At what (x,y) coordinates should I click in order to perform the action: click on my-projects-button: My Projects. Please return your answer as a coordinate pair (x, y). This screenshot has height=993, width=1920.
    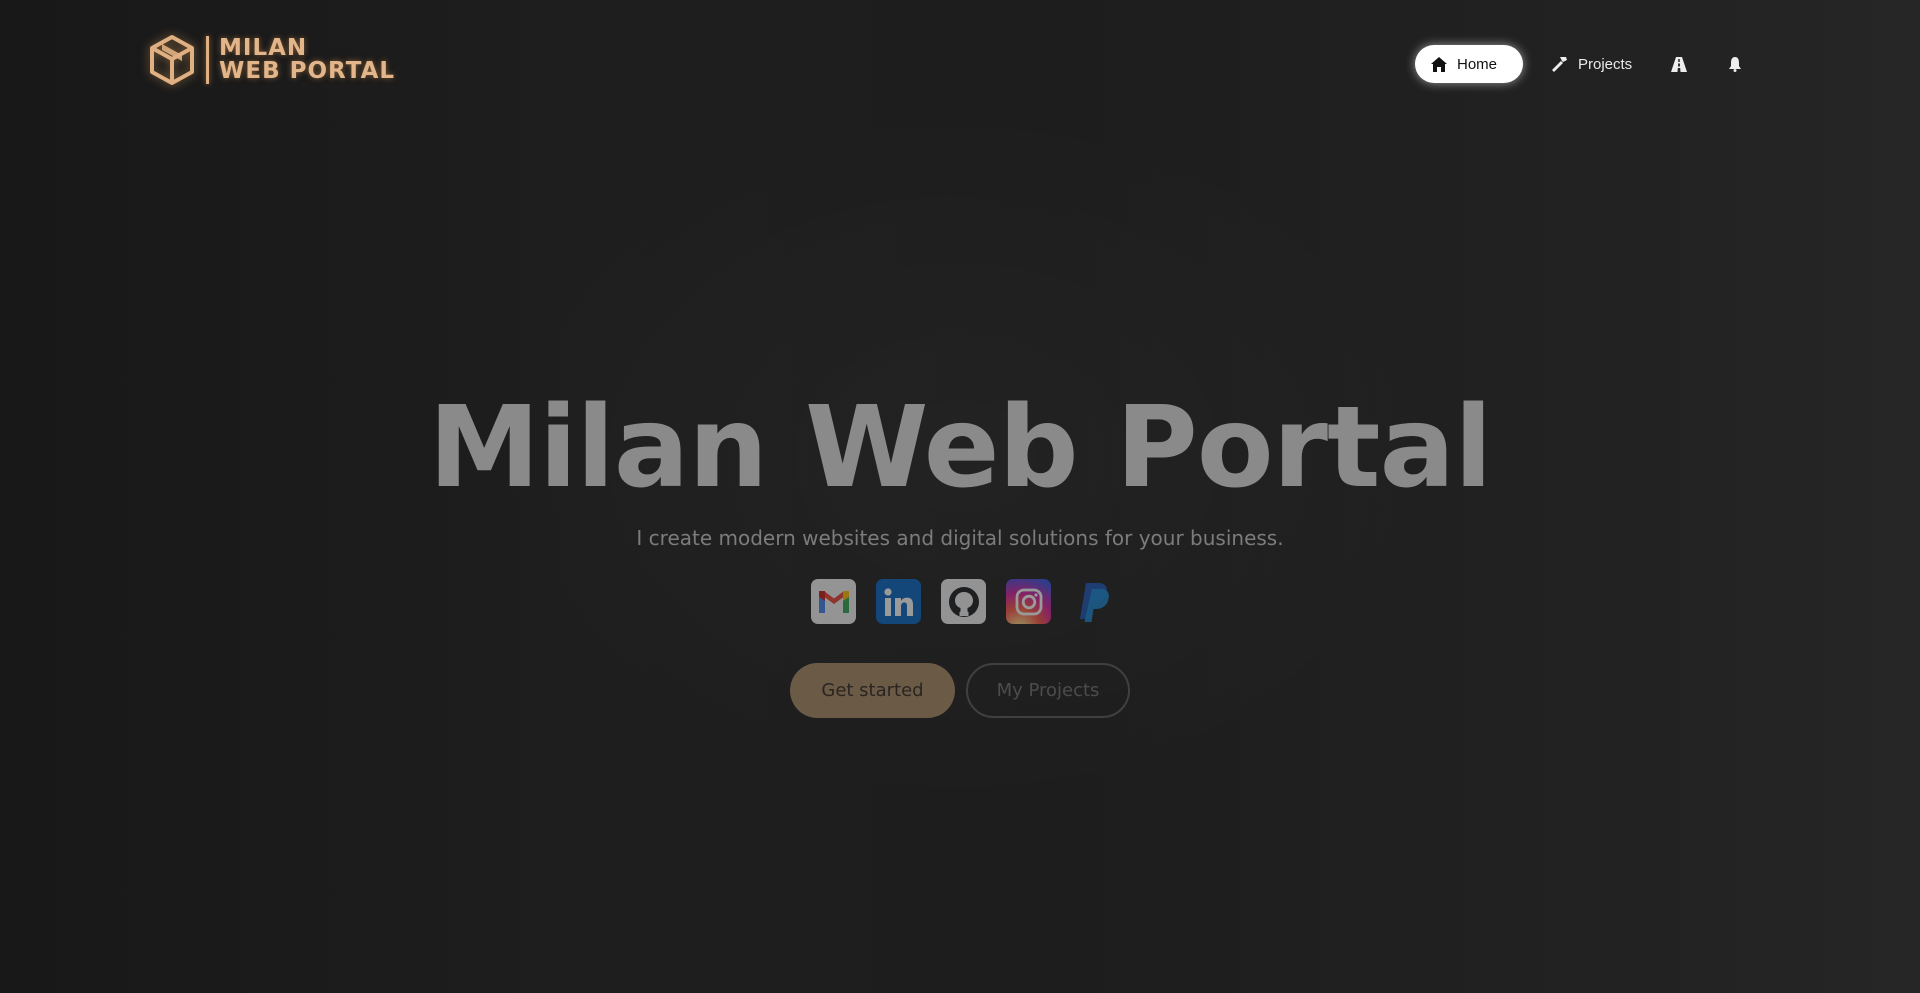
    Looking at the image, I should click on (1048, 690).